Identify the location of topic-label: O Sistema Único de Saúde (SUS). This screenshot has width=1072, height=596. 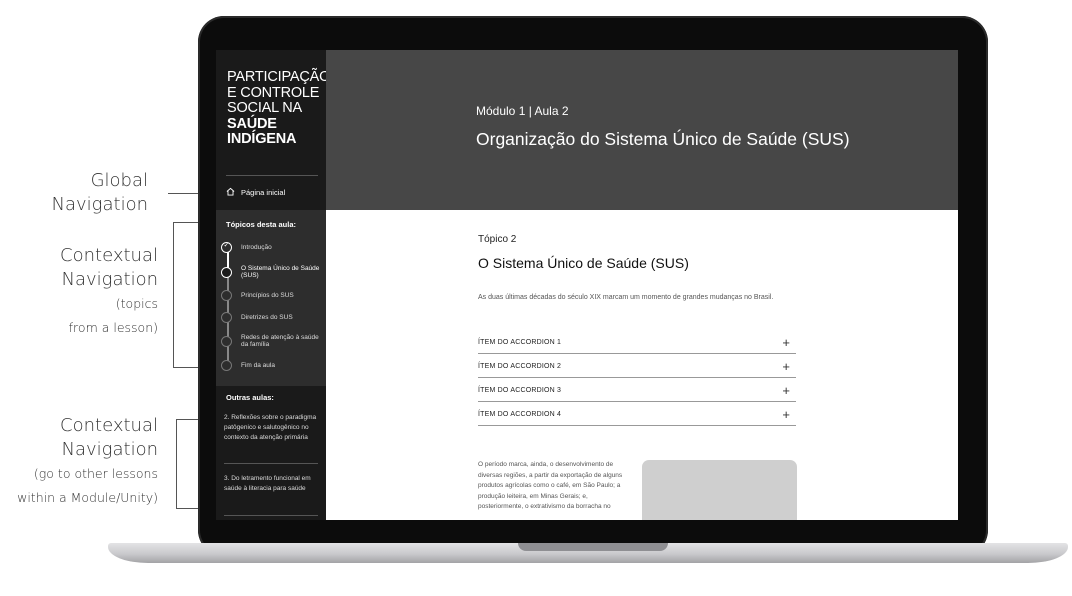
(280, 272).